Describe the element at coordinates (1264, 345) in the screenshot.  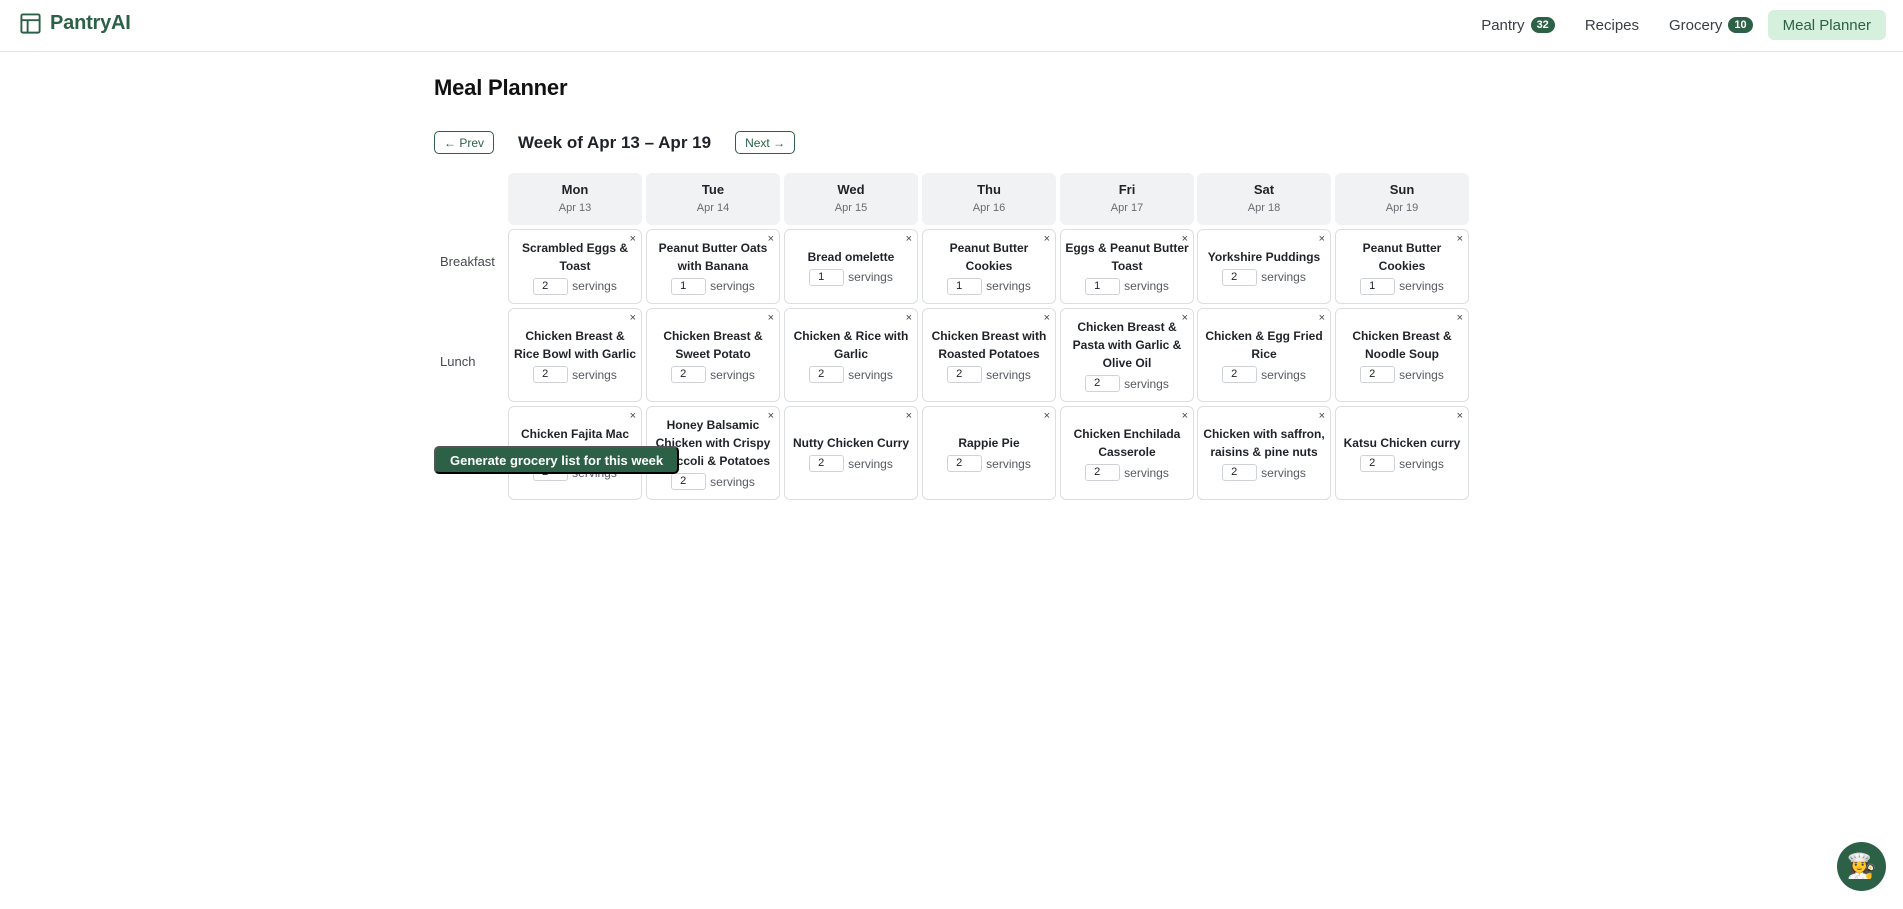
I see `recipe-name: Chicken & Egg Fried Rice` at that location.